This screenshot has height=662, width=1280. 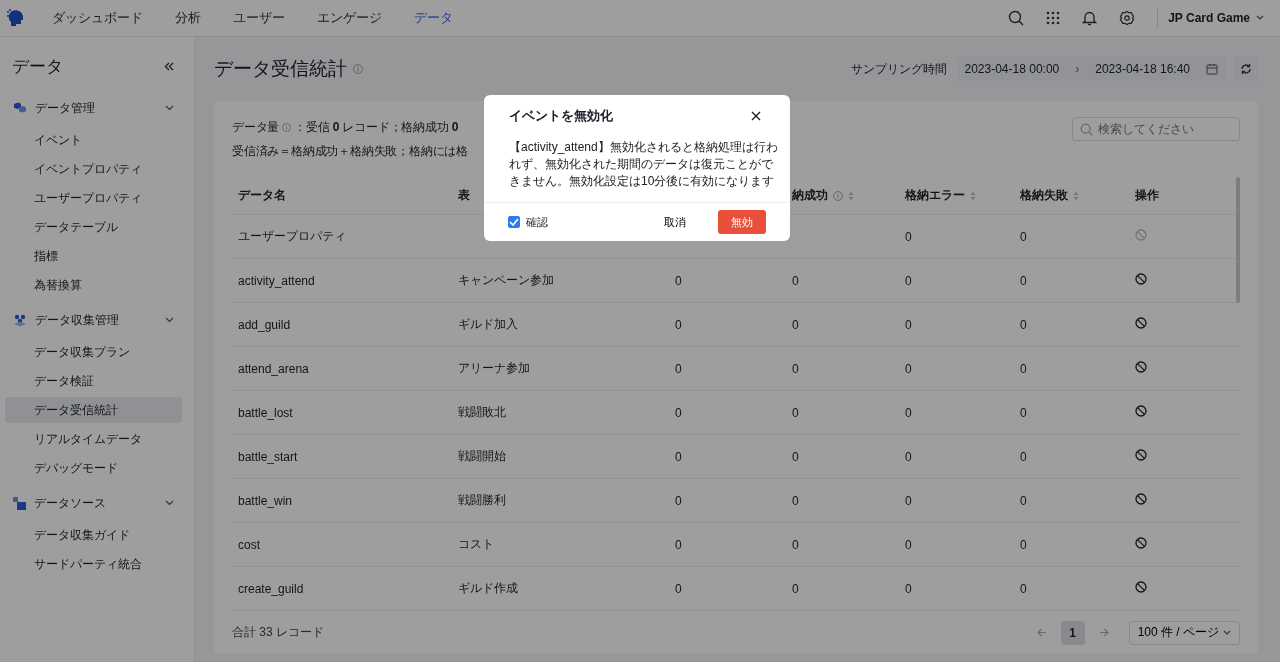 I want to click on sidebar-item: データ収集ガイド, so click(x=93, y=535).